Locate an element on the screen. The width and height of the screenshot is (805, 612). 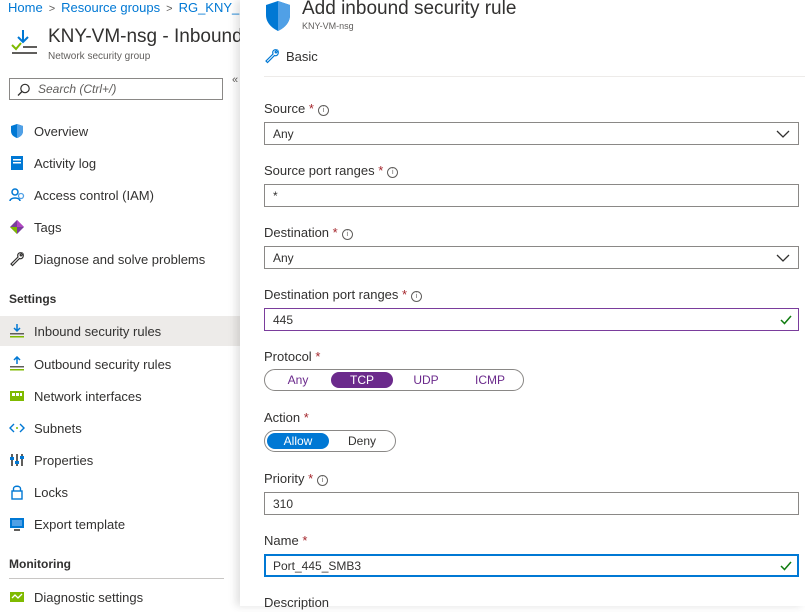
source-port-label: Source port ranges * i is located at coordinates (331, 170).